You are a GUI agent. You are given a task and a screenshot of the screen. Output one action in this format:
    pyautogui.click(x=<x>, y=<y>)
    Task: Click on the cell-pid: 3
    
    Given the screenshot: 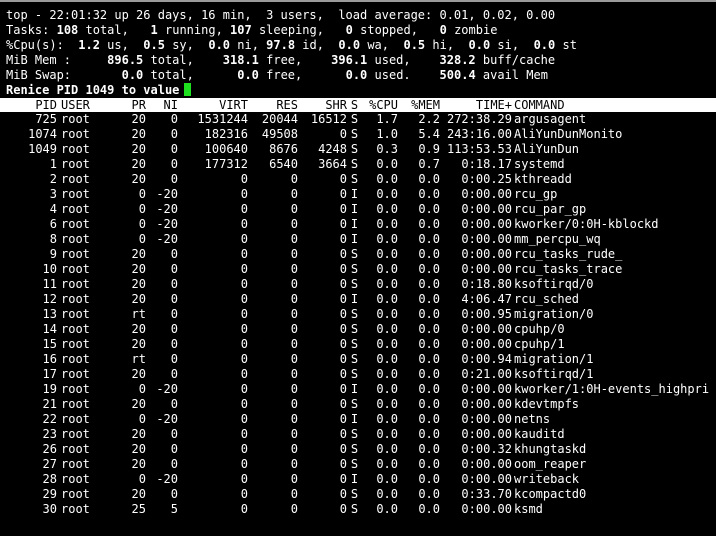 What is the action you would take?
    pyautogui.click(x=53, y=194)
    